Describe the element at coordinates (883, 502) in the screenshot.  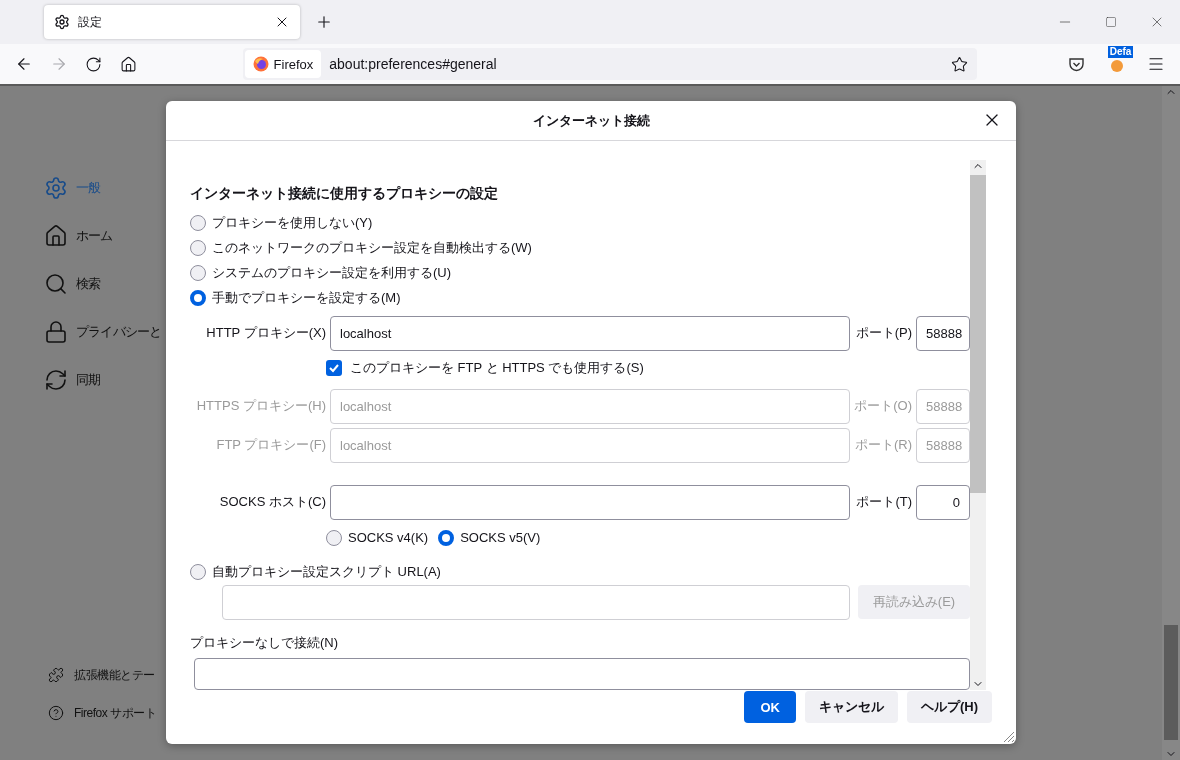
I see `port-label: ポート(T)` at that location.